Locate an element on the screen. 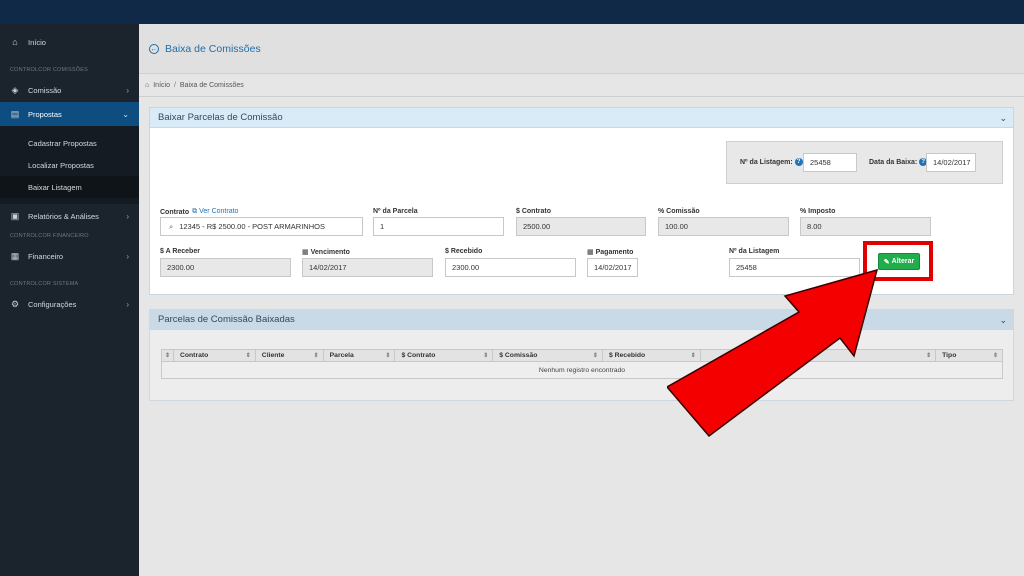 The width and height of the screenshot is (1024, 576). listagem2-label: Nº da Listagem is located at coordinates (754, 251).